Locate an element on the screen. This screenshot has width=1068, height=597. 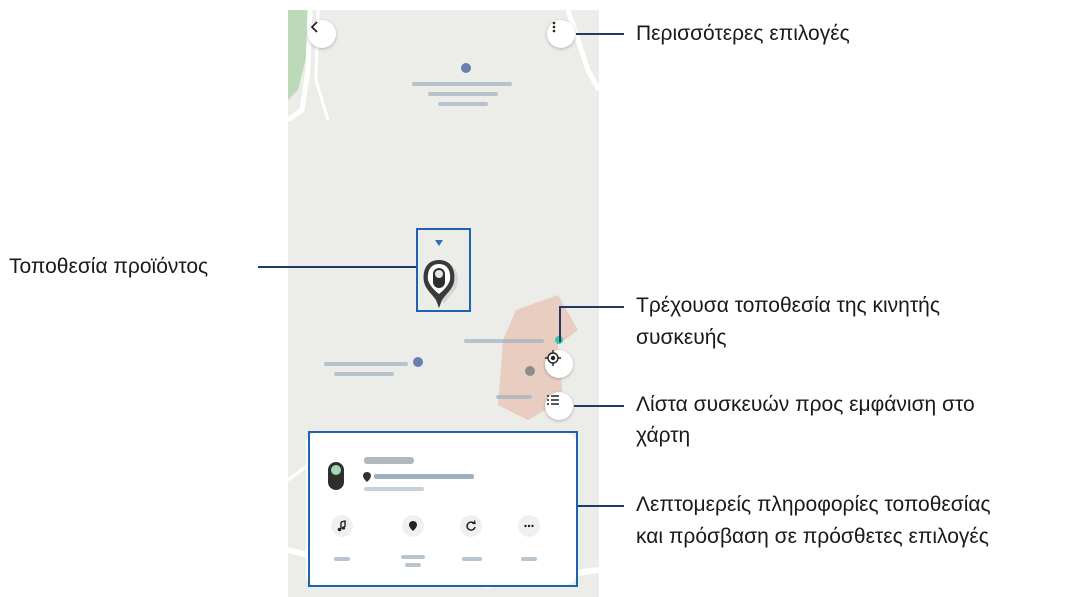
callout-line-details is located at coordinates (601, 506).